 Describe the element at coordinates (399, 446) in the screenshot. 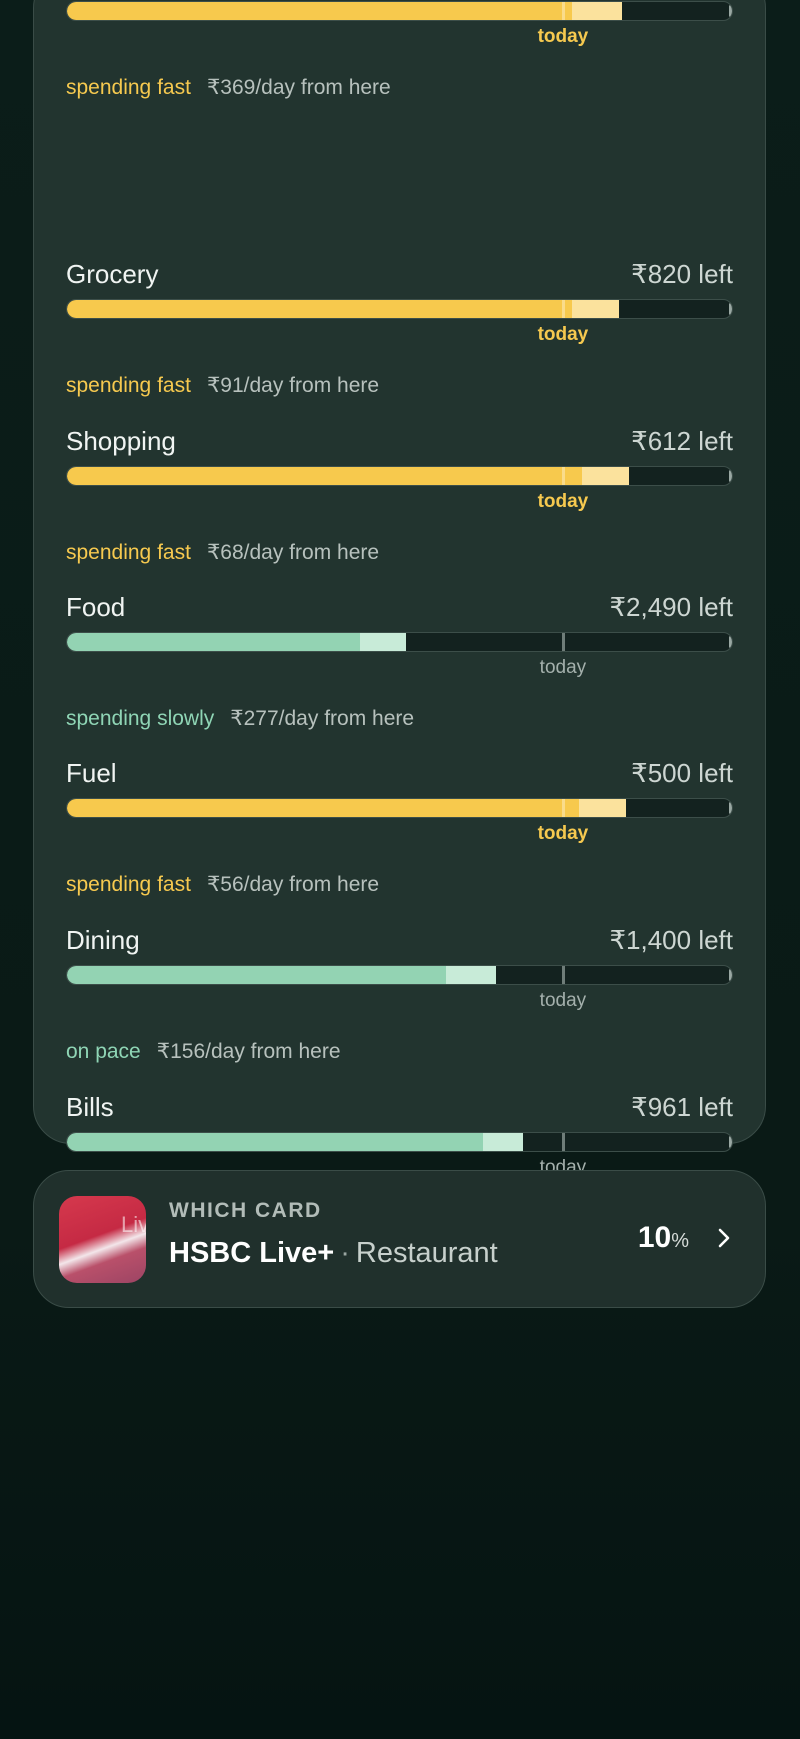

I see `category-header: Shopping ₹612 left` at that location.